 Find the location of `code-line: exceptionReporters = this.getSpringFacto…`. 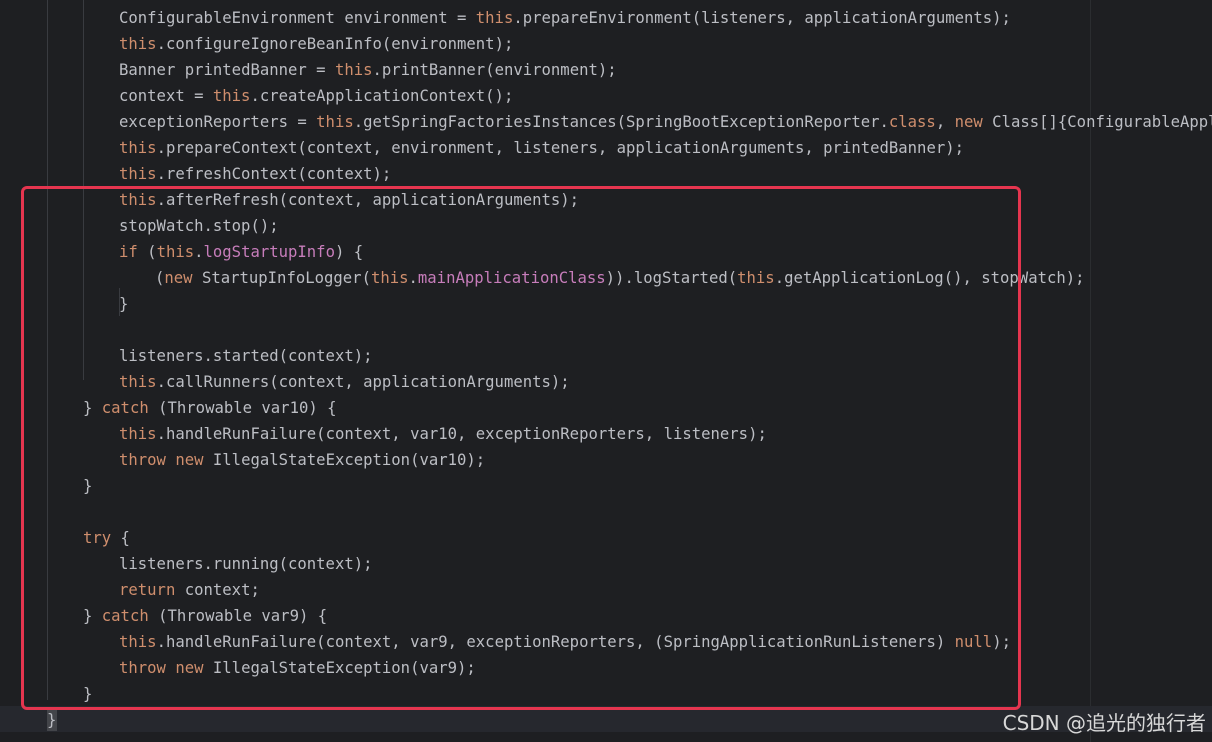

code-line: exceptionReporters = this.getSpringFacto… is located at coordinates (665, 122).